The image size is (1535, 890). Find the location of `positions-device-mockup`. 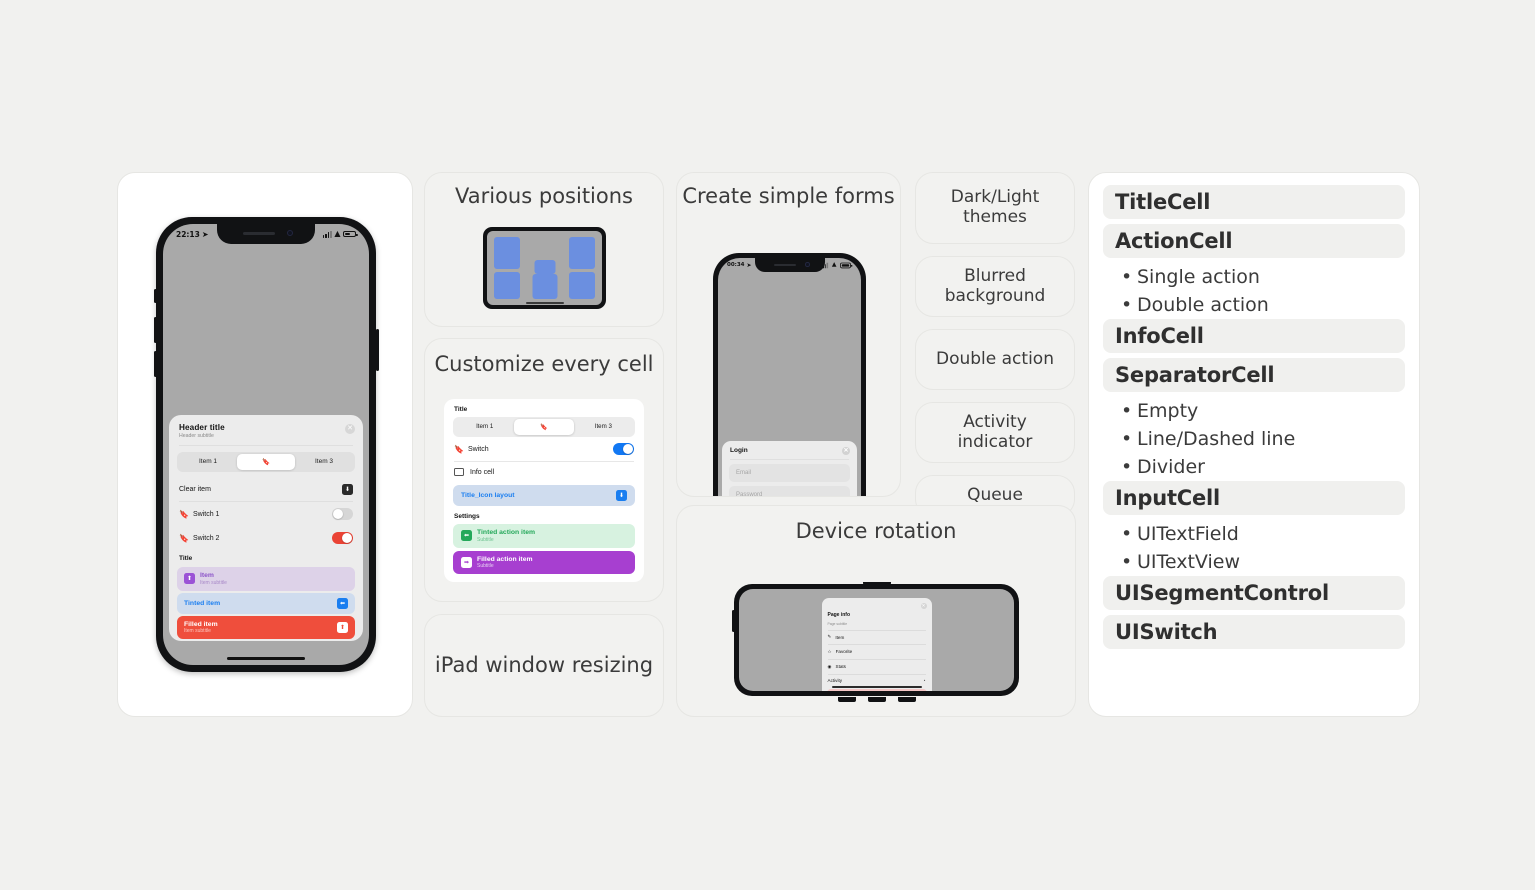

positions-device-mockup is located at coordinates (544, 268).